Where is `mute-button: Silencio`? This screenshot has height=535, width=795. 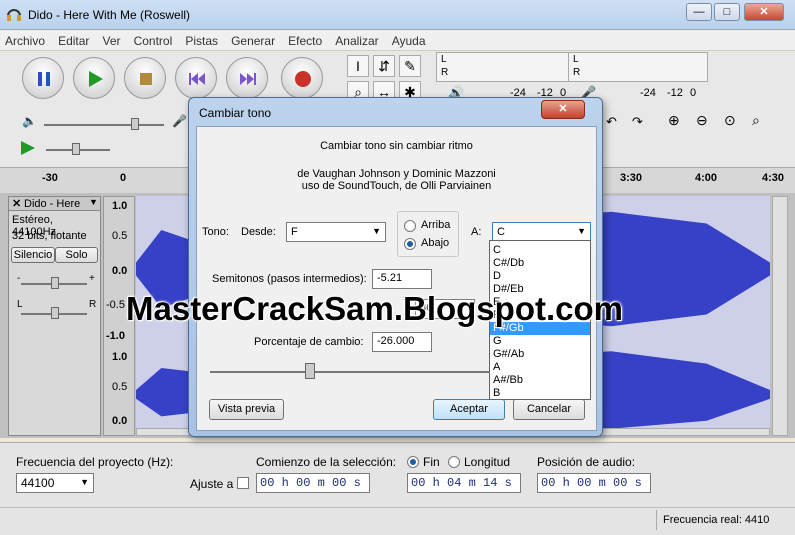
mute-button: Silencio is located at coordinates (33, 255).